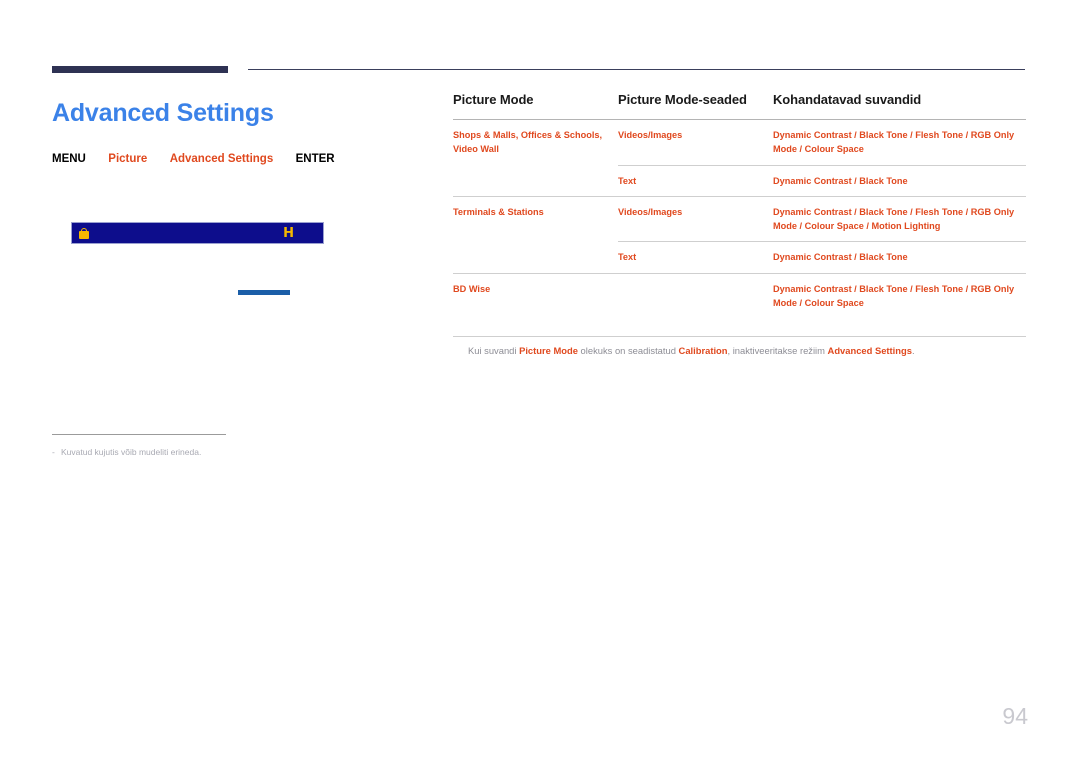 This screenshot has height=763, width=1080. I want to click on footnote-part-3: , inaktiveeritakse režiim, so click(777, 350).